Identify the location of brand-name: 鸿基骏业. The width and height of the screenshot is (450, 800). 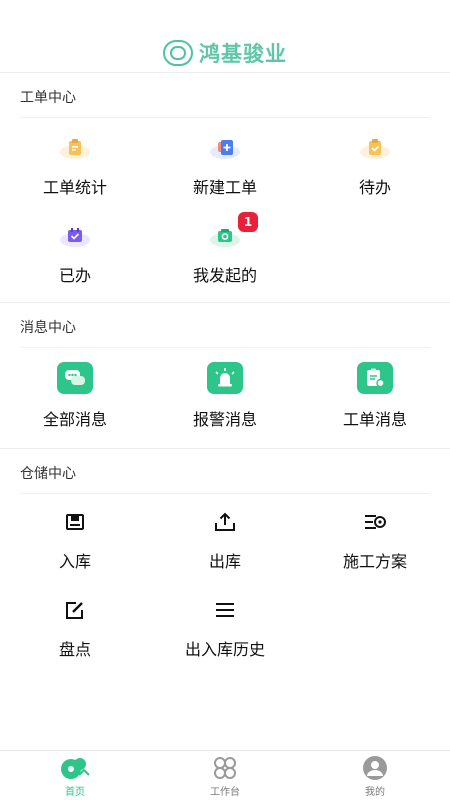
(243, 54).